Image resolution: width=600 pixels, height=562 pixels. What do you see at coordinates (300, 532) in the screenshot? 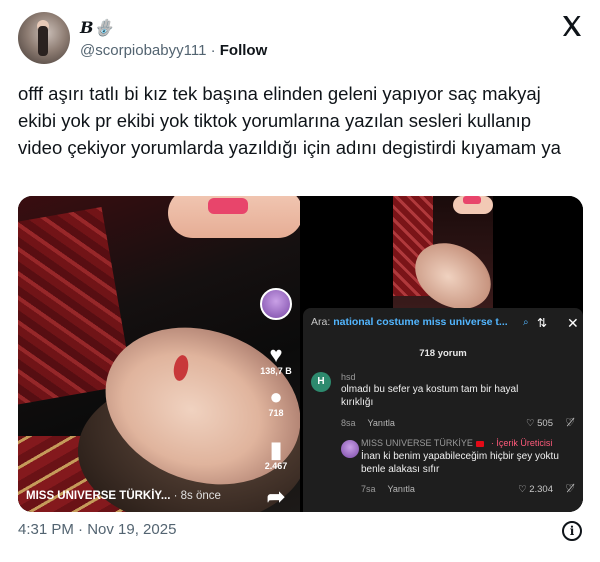
I see `tweet-footer: 4:31 PM · Nov 19, 2025 i` at bounding box center [300, 532].